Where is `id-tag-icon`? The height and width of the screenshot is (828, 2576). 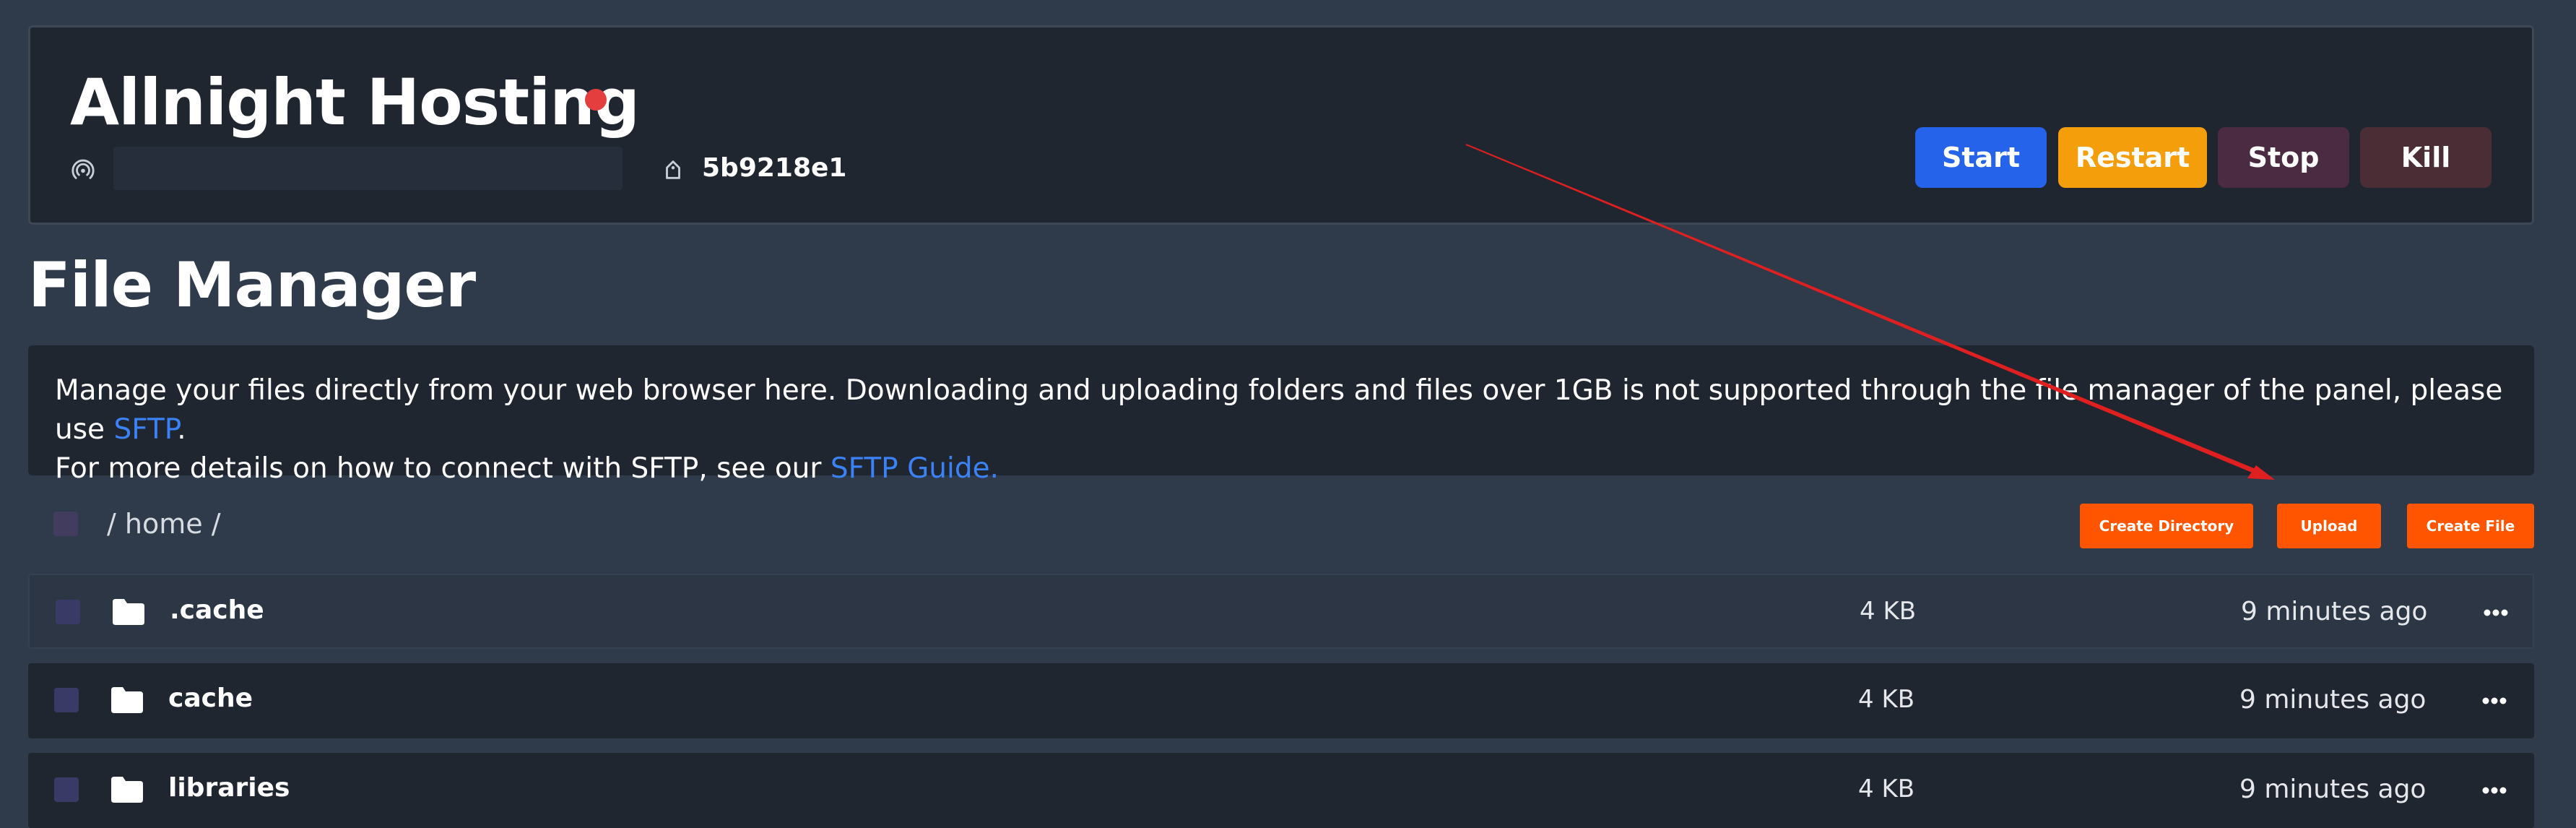 id-tag-icon is located at coordinates (673, 169).